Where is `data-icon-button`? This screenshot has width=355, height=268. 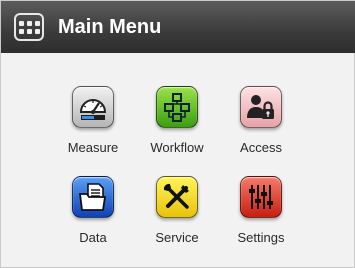
data-icon-button is located at coordinates (93, 197).